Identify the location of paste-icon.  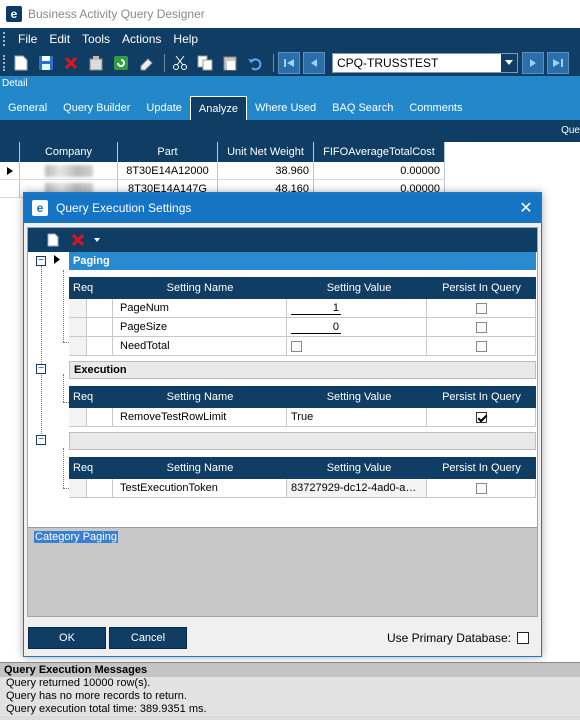
(230, 63).